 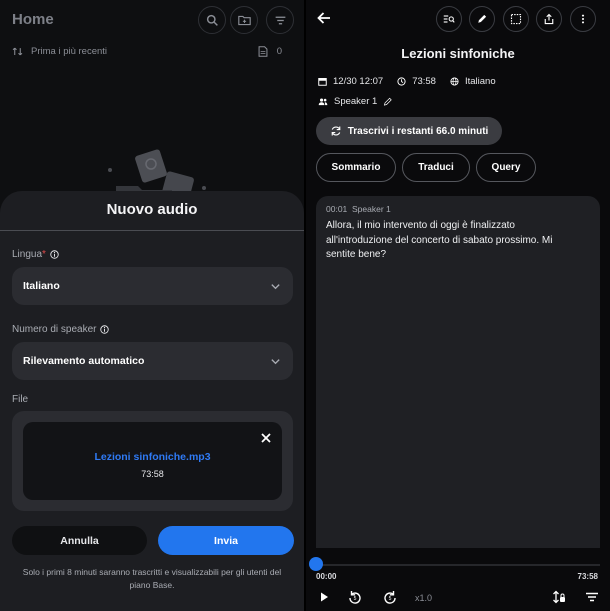 I want to click on transcript-search-icon, so click(x=449, y=19).